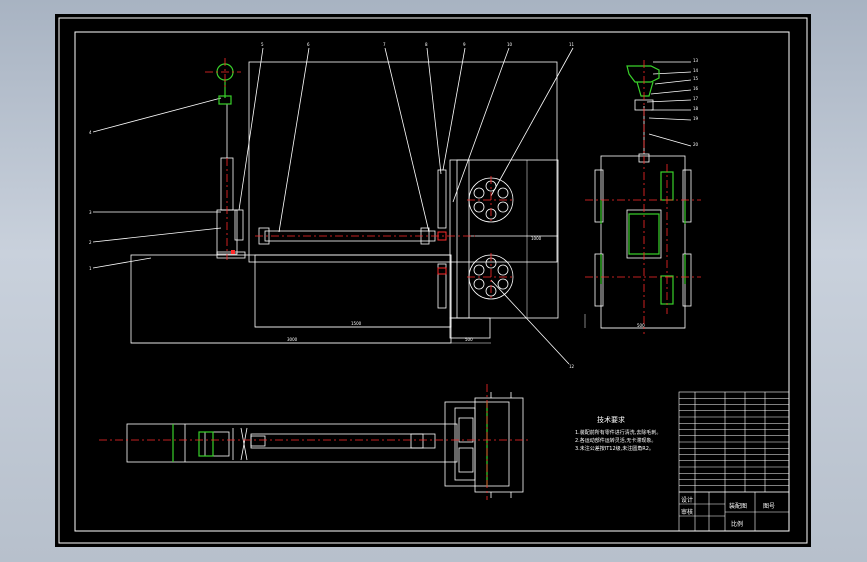 The image size is (867, 562). I want to click on part-label-1: 1, so click(90, 268).